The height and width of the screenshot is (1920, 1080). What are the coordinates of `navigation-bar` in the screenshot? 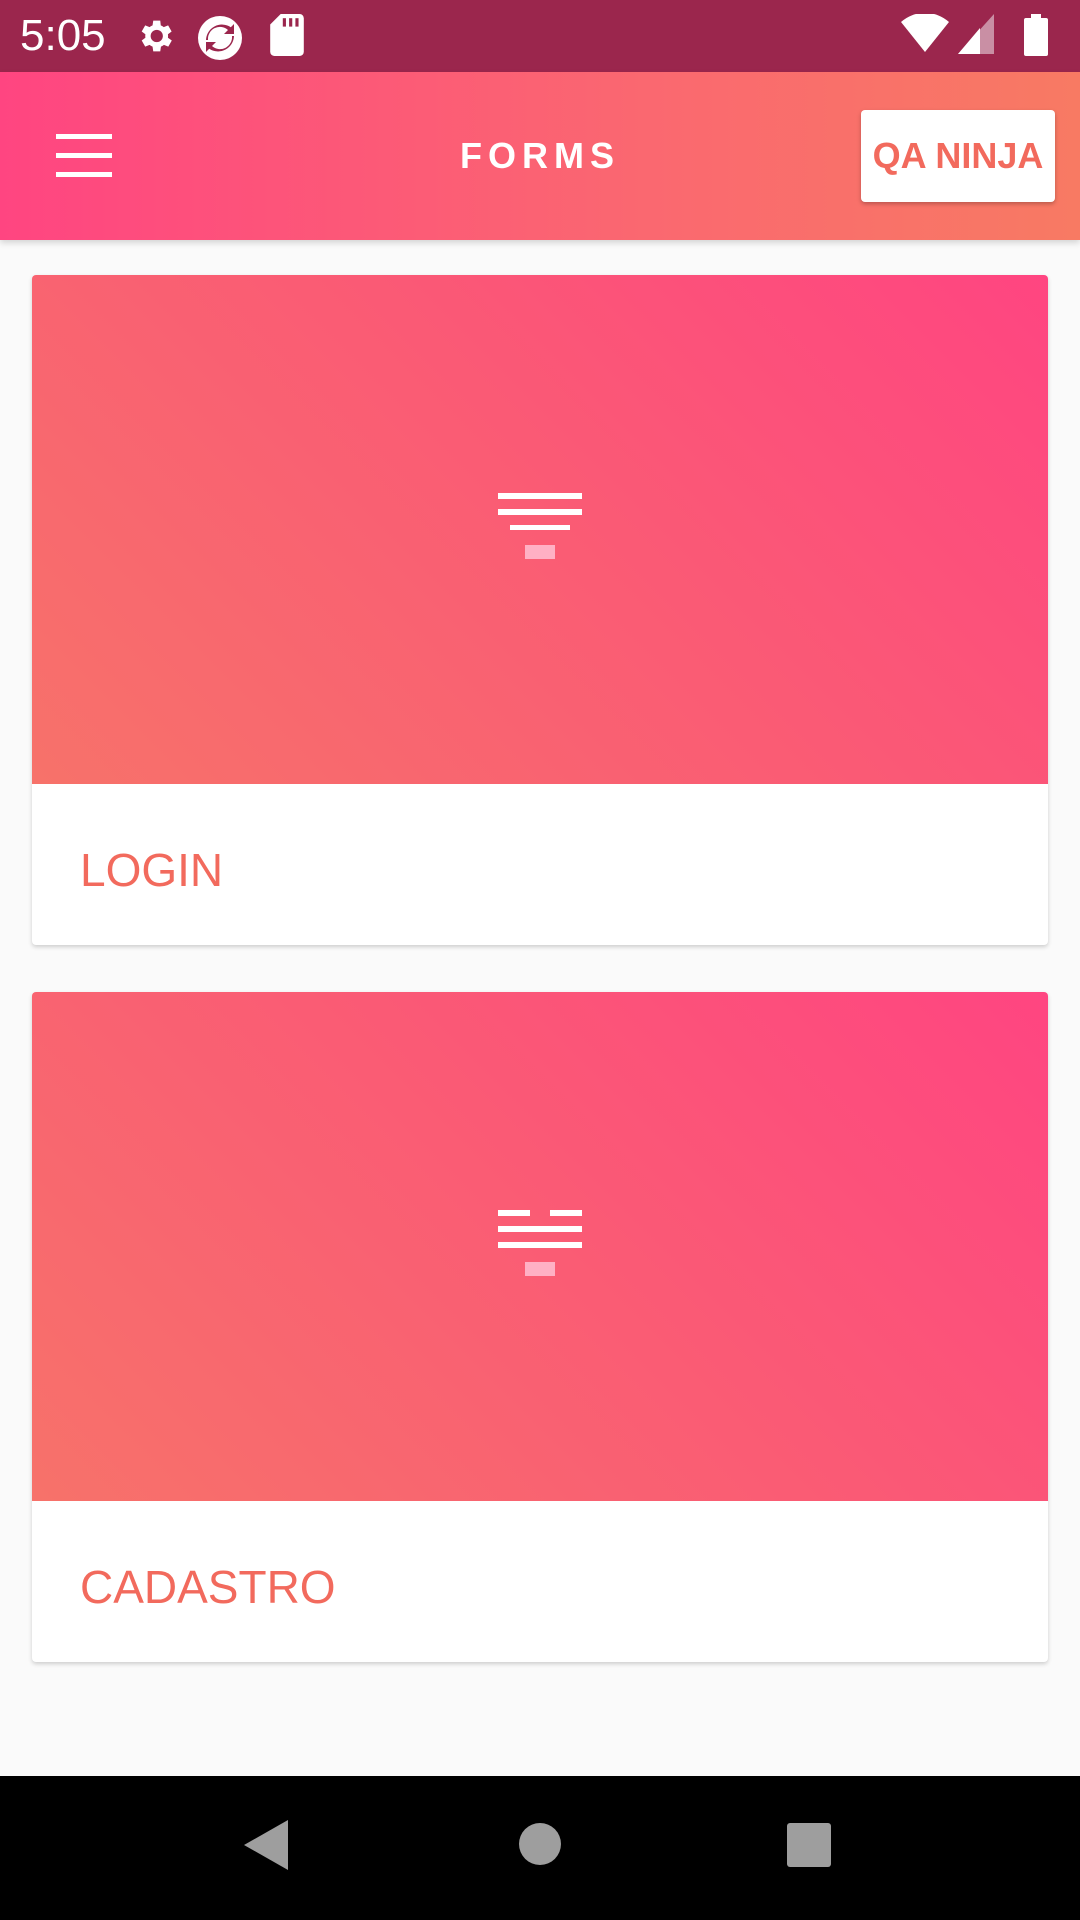 It's located at (540, 1848).